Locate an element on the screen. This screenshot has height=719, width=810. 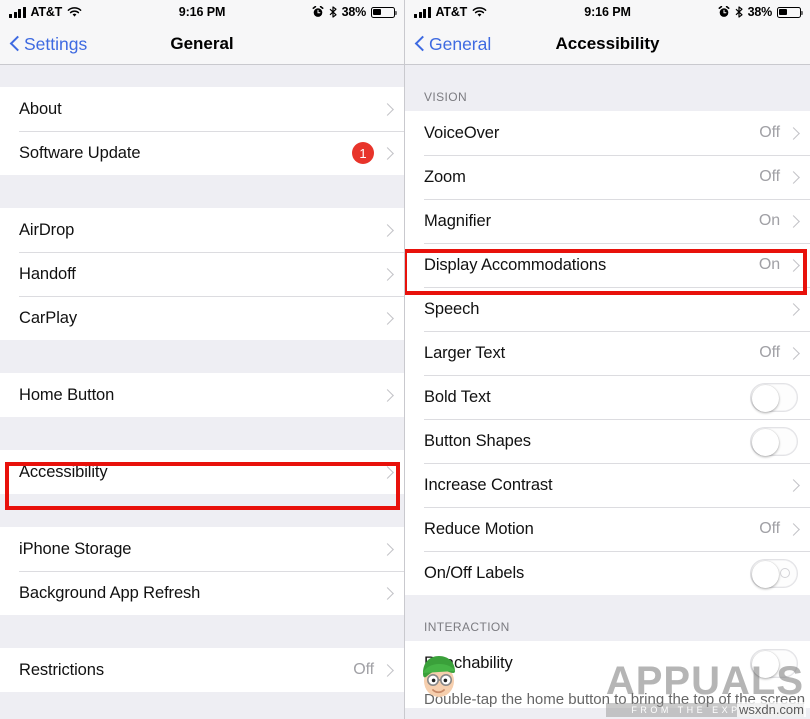
row-label: Background App Refresh is located at coordinates (110, 592).